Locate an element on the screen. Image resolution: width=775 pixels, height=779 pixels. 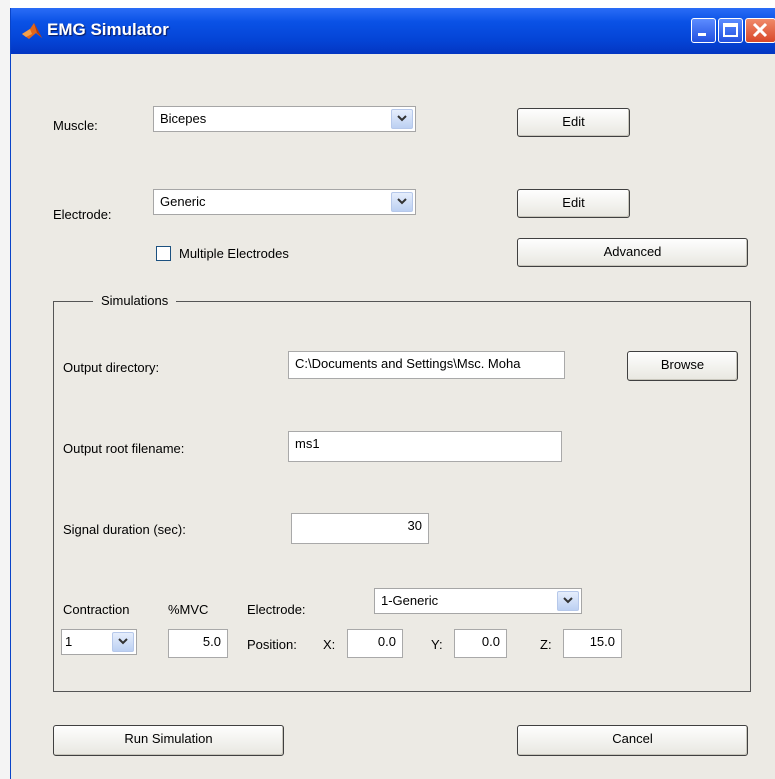
maximize-button is located at coordinates (730, 30).